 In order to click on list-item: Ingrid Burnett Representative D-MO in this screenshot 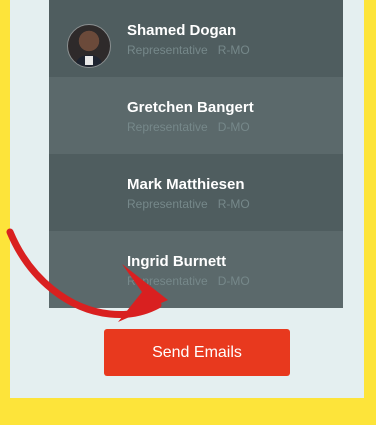, I will do `click(196, 269)`.